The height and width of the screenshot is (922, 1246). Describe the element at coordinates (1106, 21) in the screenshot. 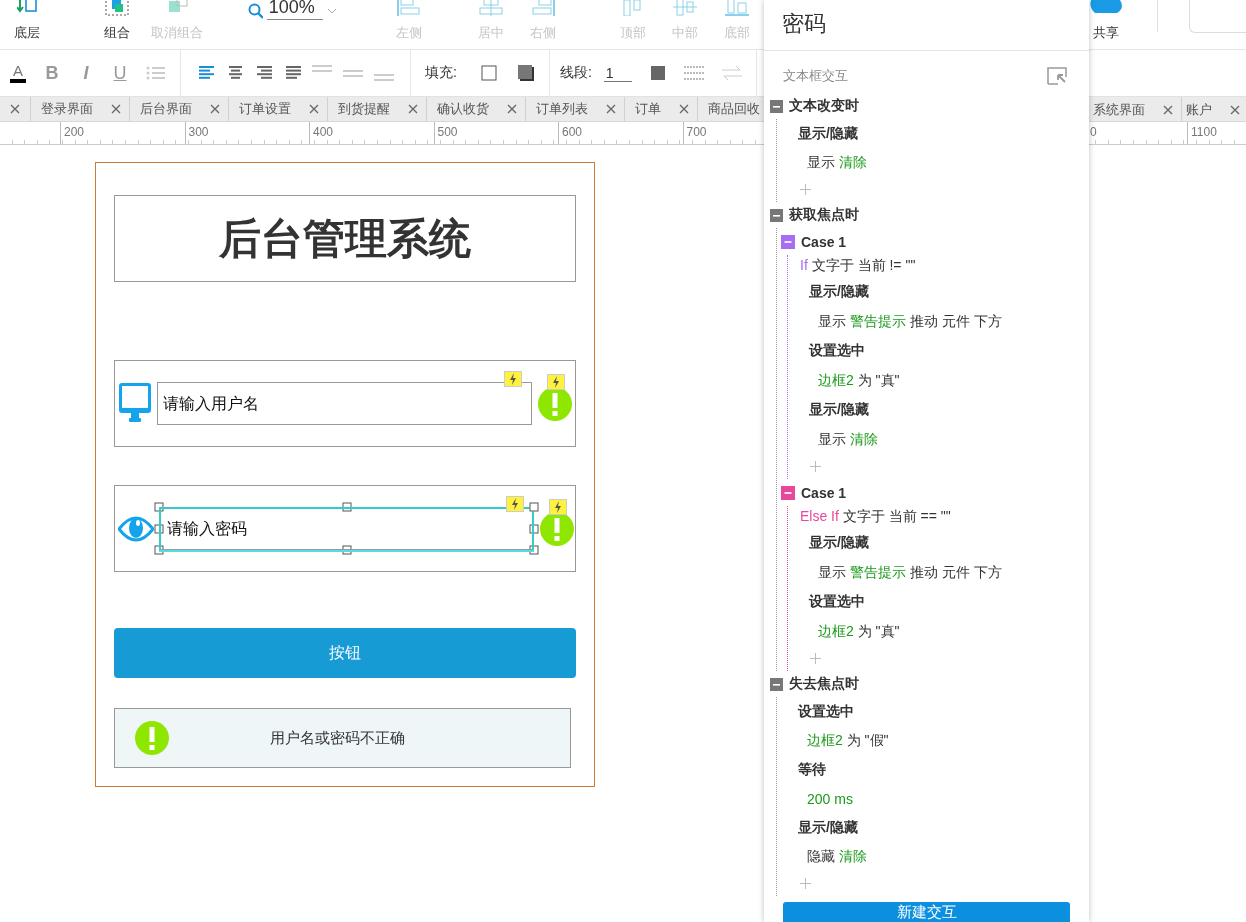

I see `share-button: 共享` at that location.